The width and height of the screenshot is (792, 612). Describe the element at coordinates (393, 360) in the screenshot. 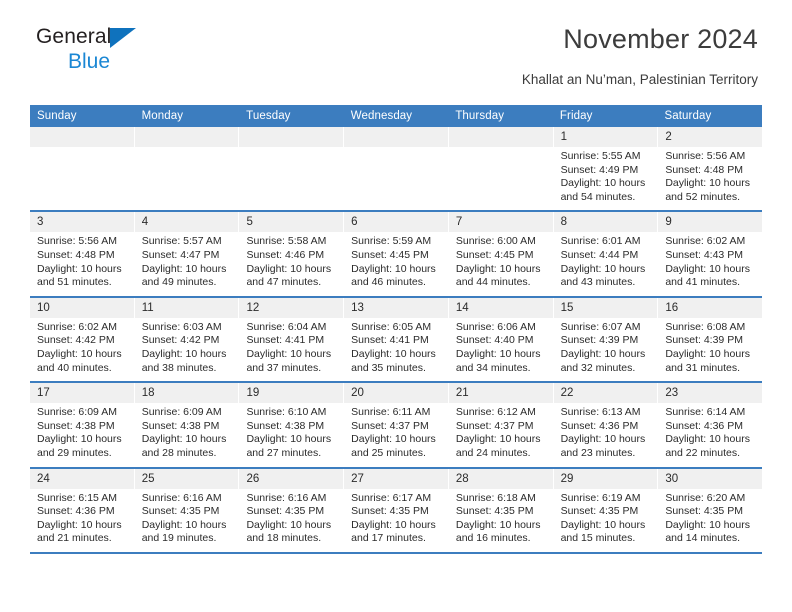

I see `daylight-text: Daylight: 10 hours and 35 minutes.` at that location.